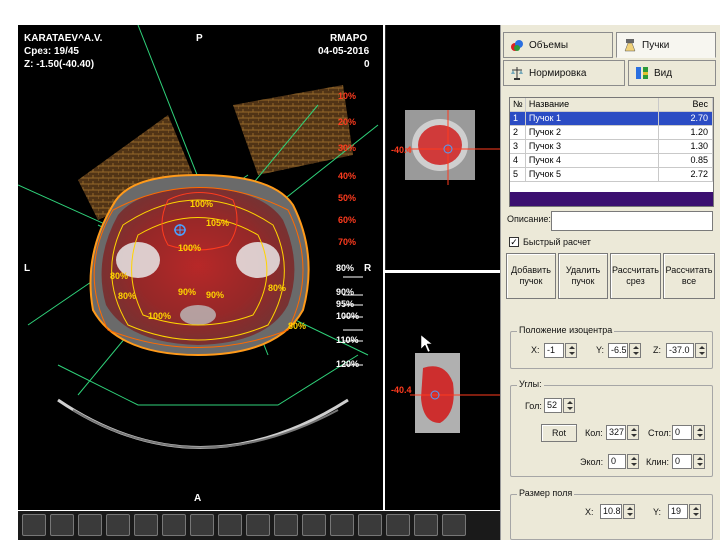  What do you see at coordinates (611, 147) in the screenshot?
I see `table-row: 3 Пучок 3 1.30` at bounding box center [611, 147].